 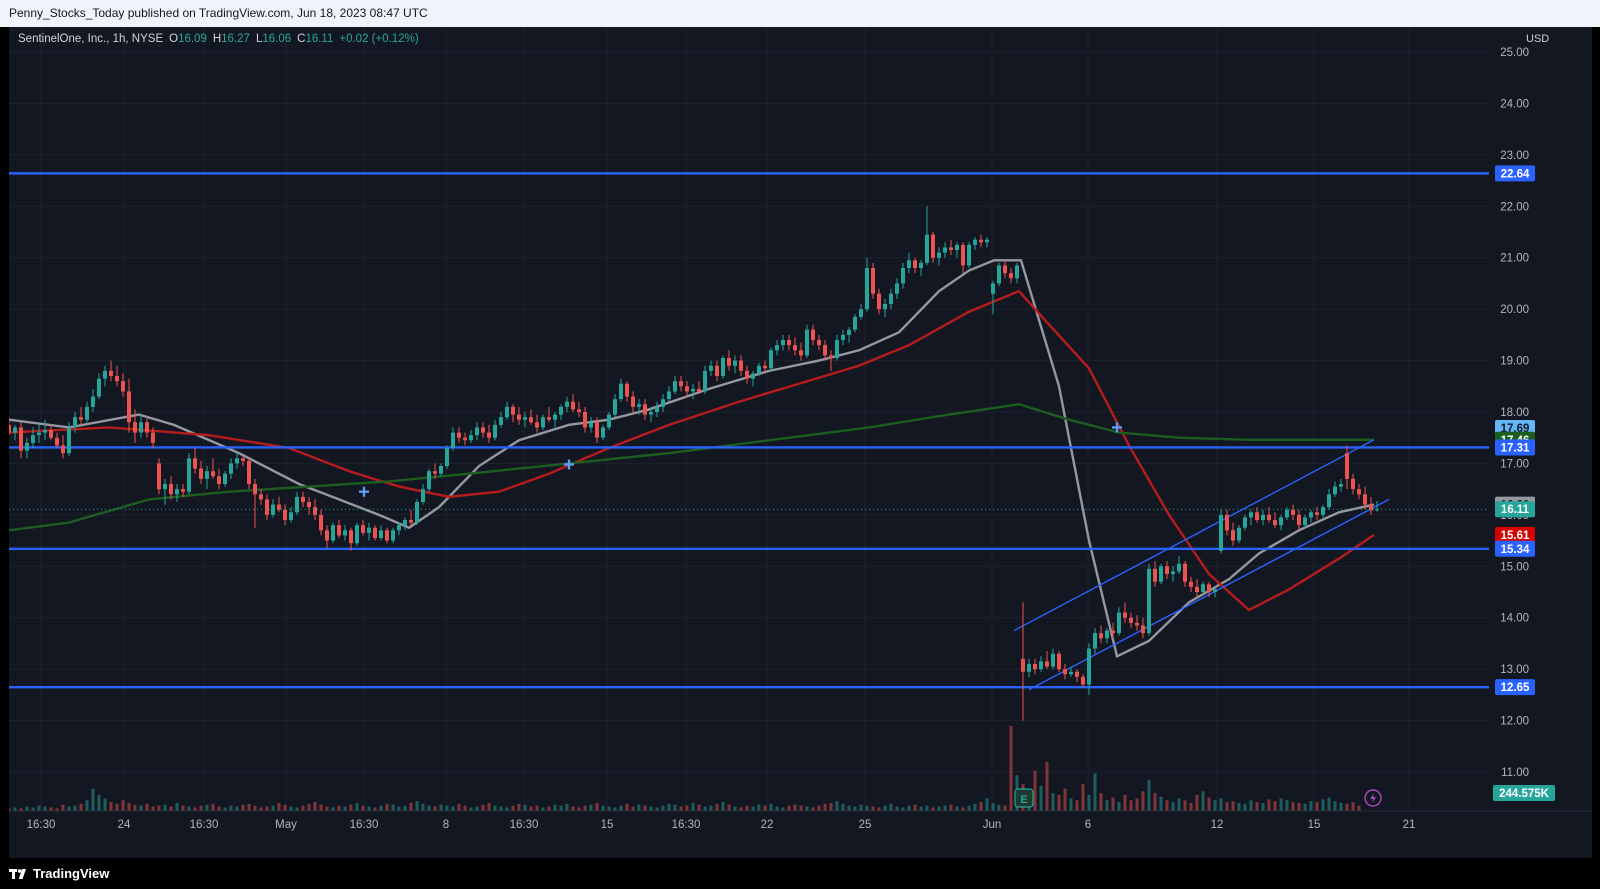 I want to click on currency-label: USD, so click(x=1537, y=39).